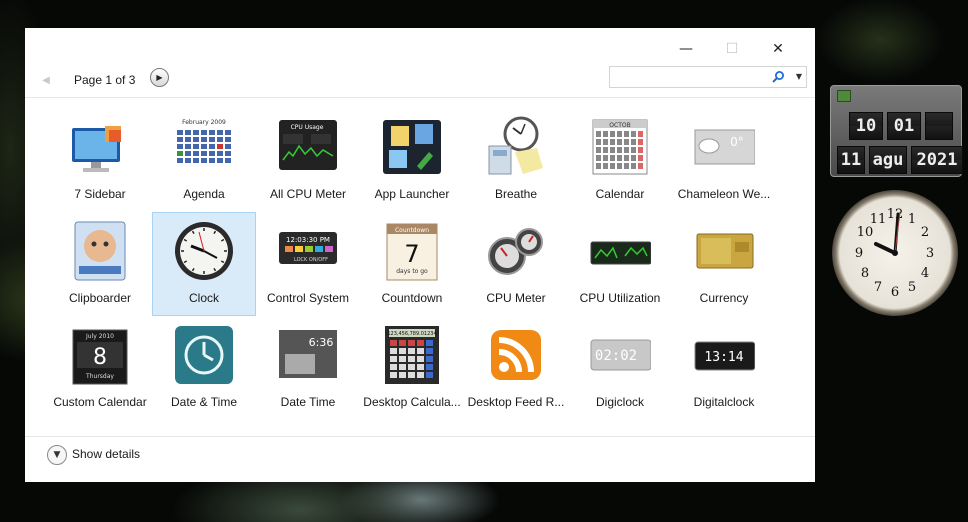  What do you see at coordinates (844, 96) in the screenshot?
I see `home-icon` at bounding box center [844, 96].